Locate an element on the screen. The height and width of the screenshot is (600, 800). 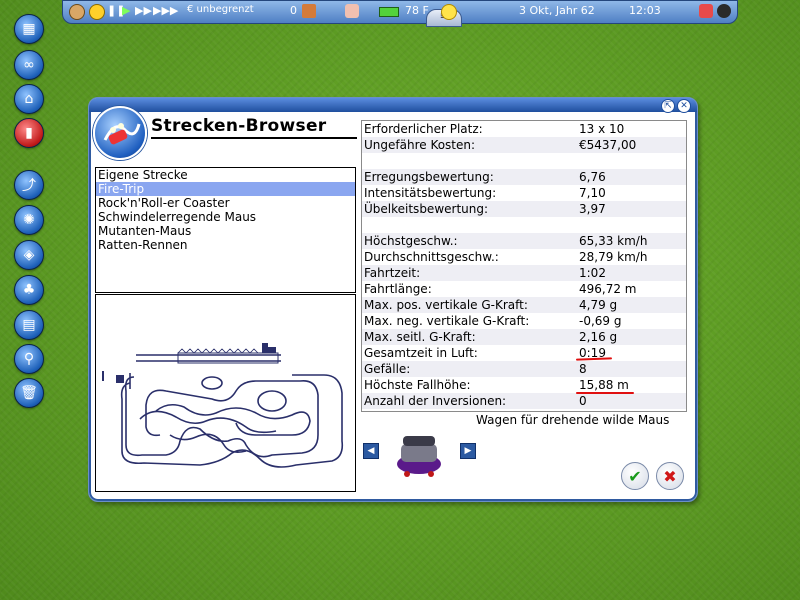
track-item: Eigene Strecke is located at coordinates (225, 175).